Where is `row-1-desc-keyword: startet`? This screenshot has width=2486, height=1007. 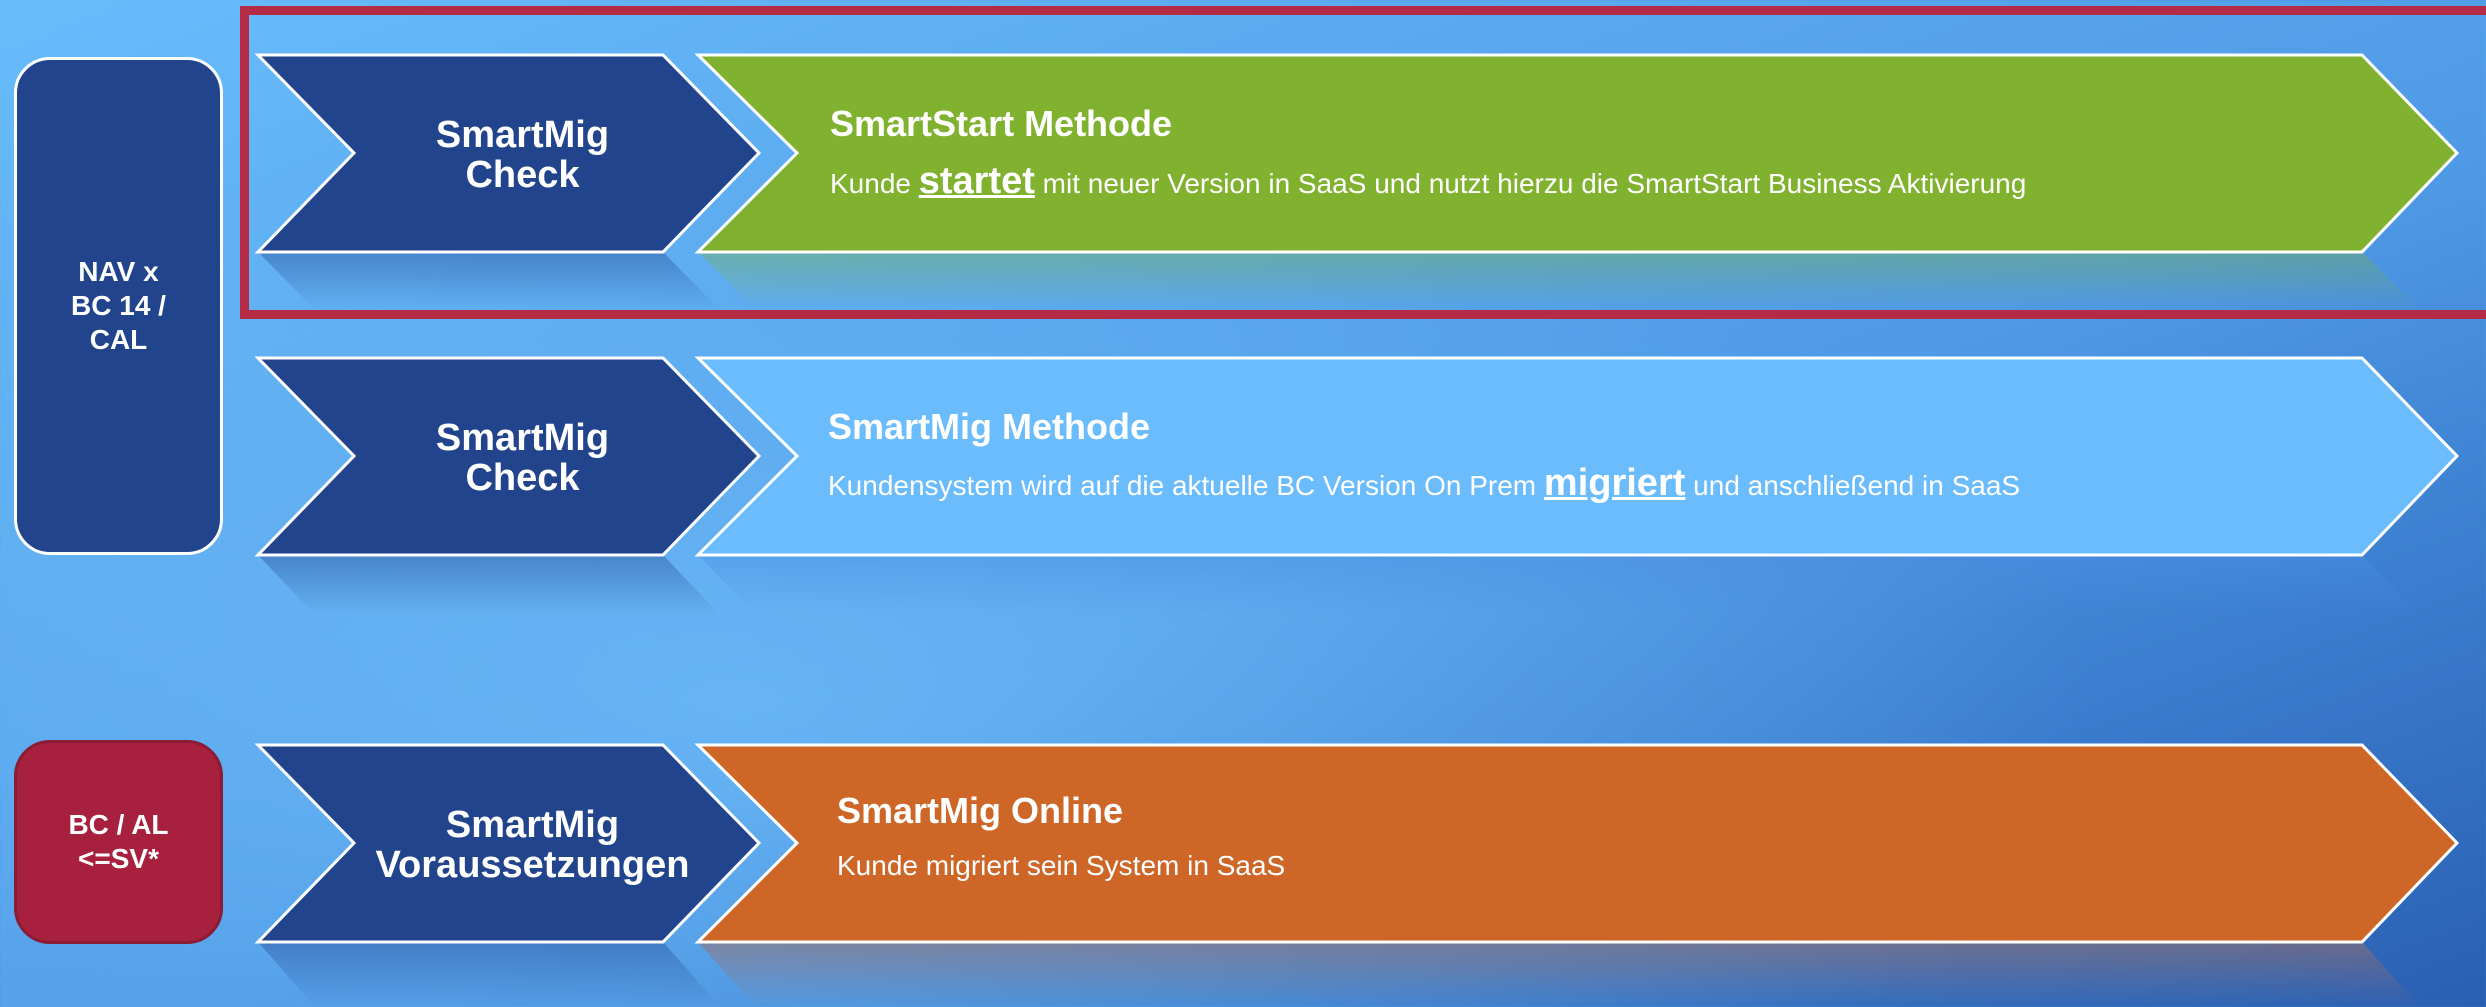
row-1-desc-keyword: startet is located at coordinates (976, 181).